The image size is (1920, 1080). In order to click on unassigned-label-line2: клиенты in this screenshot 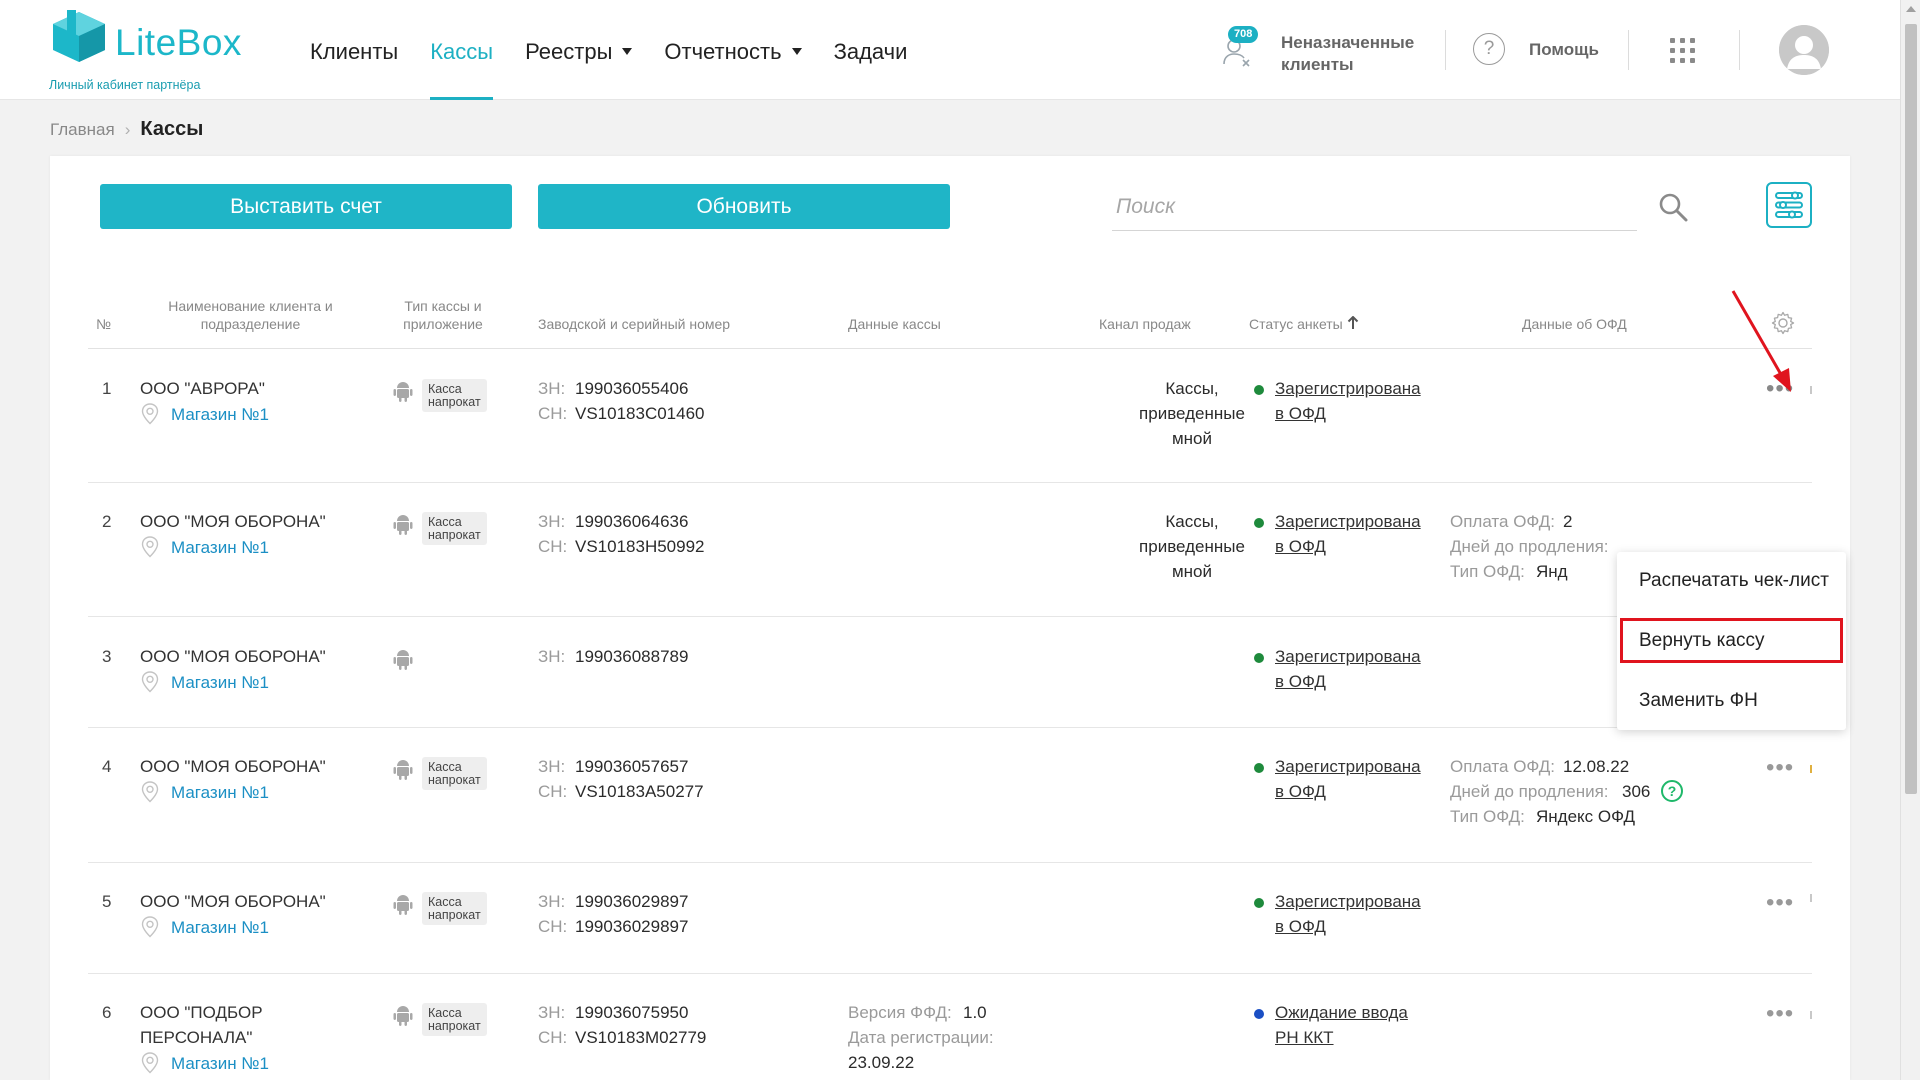, I will do `click(1317, 64)`.